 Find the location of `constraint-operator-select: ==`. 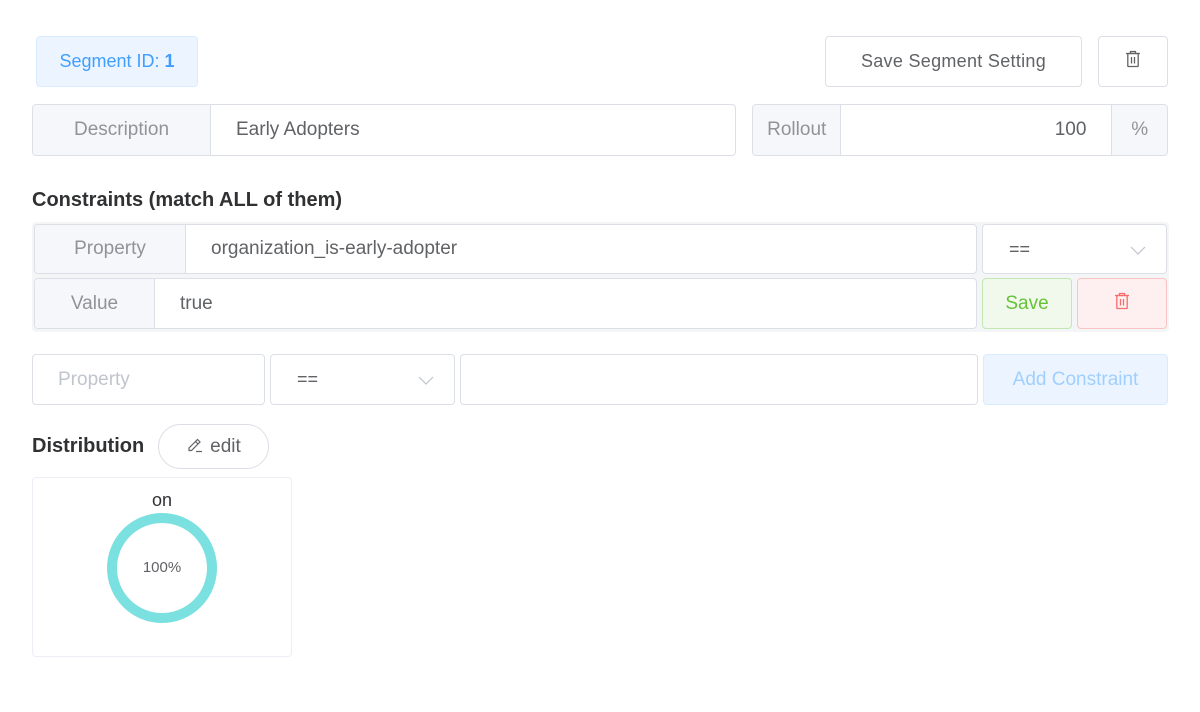

constraint-operator-select: == is located at coordinates (1074, 249).